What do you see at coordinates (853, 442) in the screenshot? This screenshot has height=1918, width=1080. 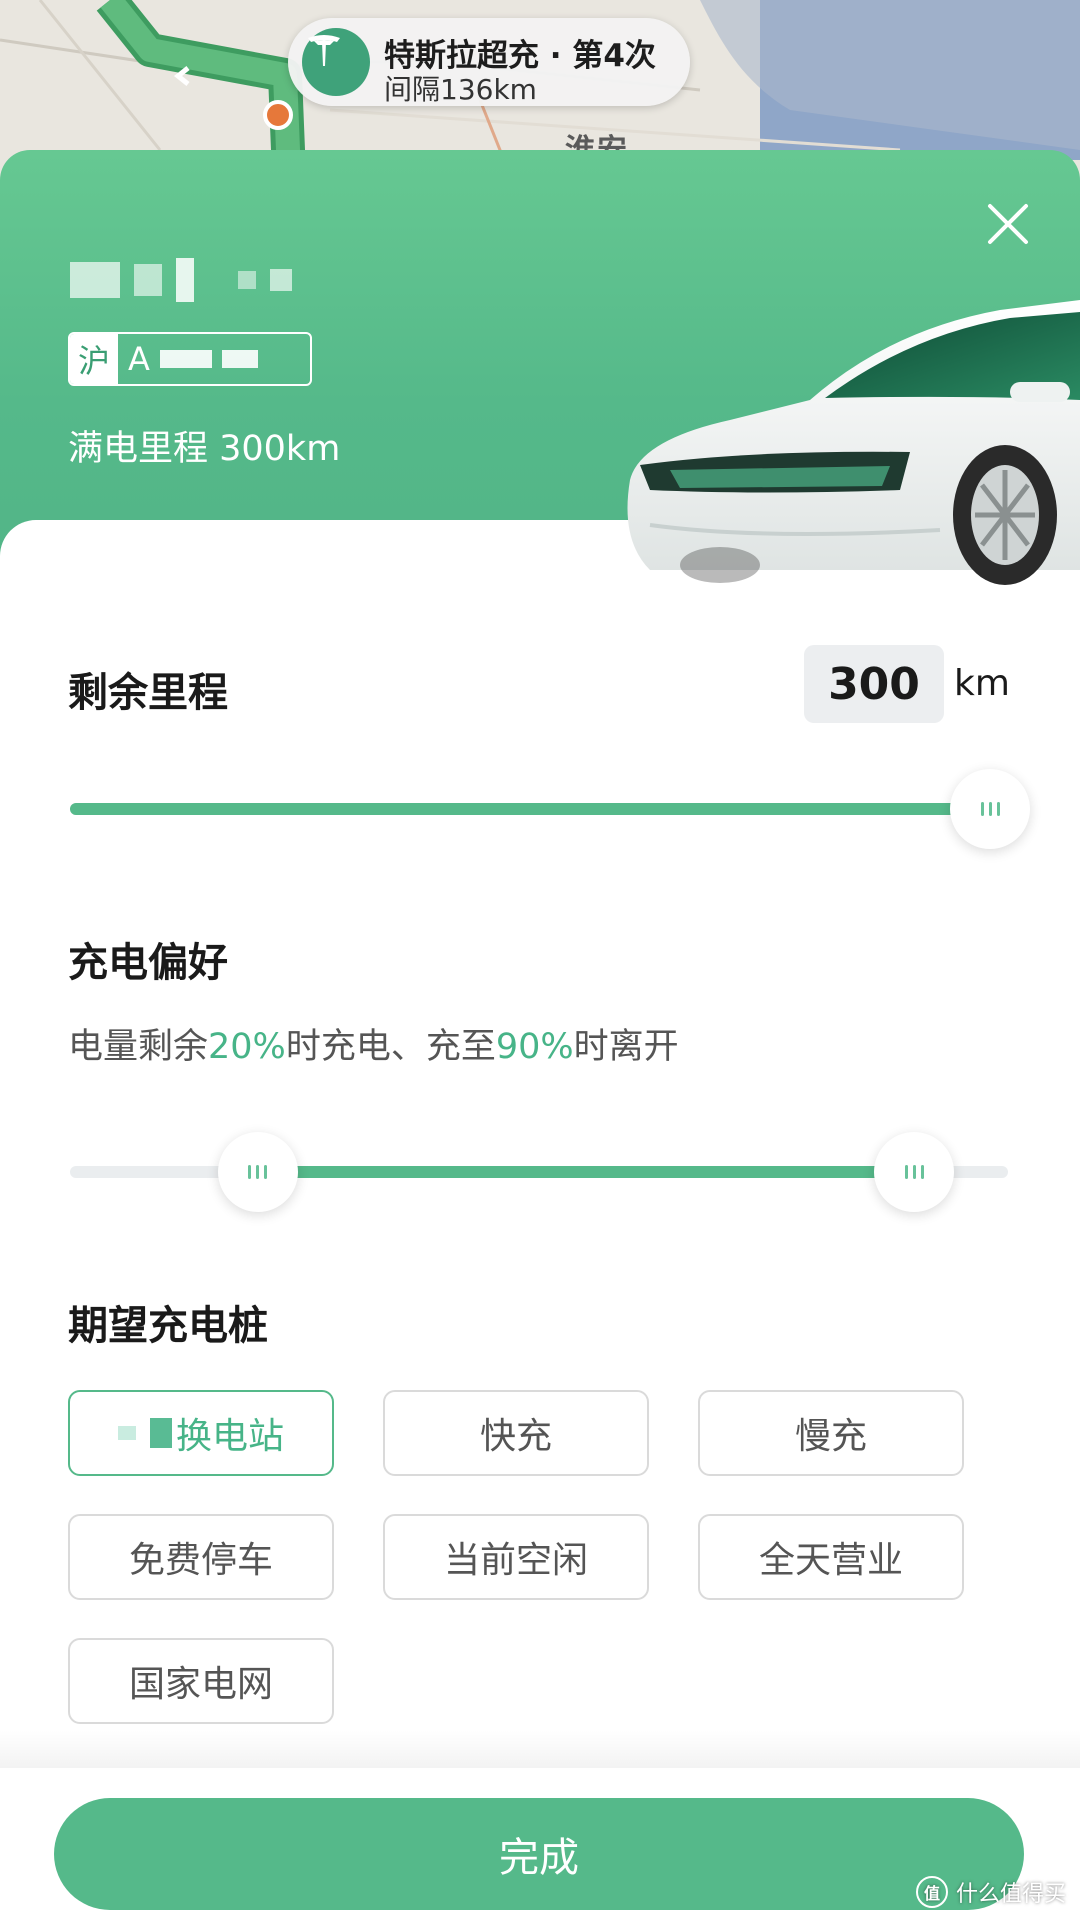 I see `car-illustration` at bounding box center [853, 442].